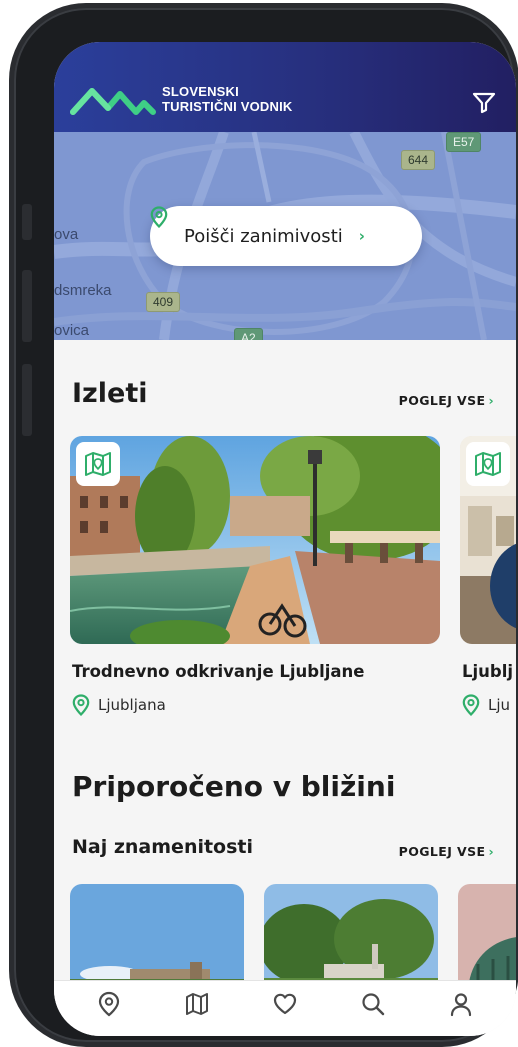 This screenshot has width=518, height=1047. What do you see at coordinates (461, 1005) in the screenshot?
I see `user-icon` at bounding box center [461, 1005].